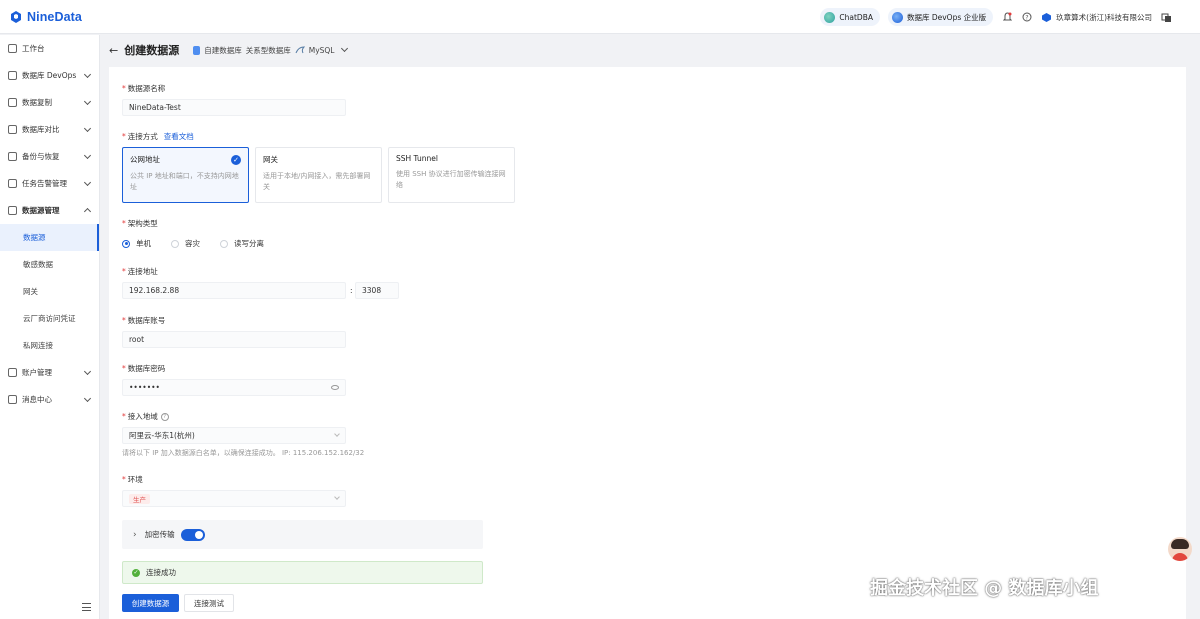 The width and height of the screenshot is (1200, 619). Describe the element at coordinates (49, 237) in the screenshot. I see `sidebar-subitem-datasource: 数据源` at that location.